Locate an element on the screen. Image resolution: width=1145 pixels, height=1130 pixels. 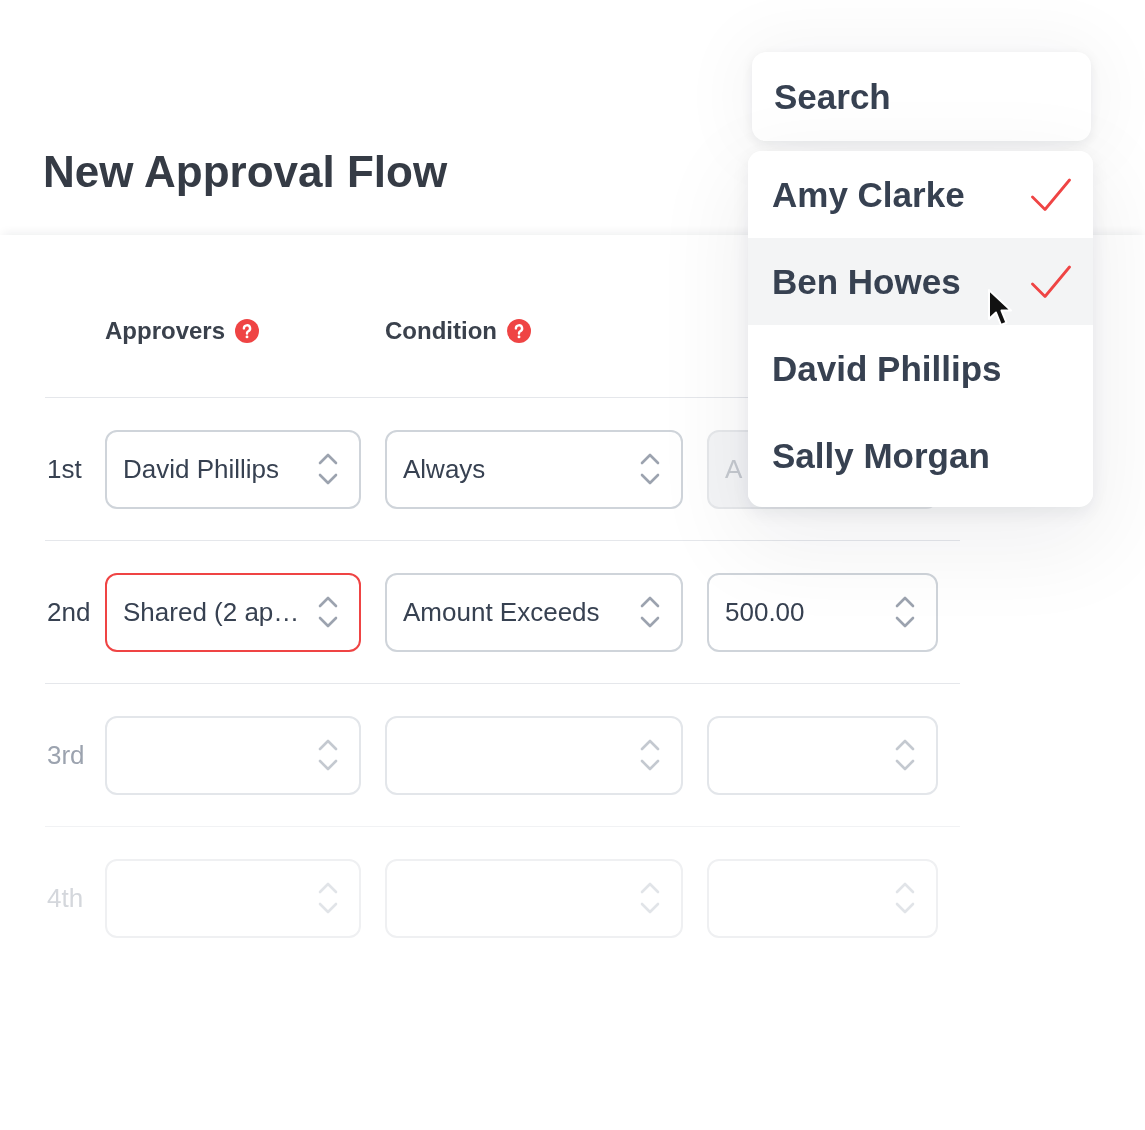
dropdown-option: David Phillips is located at coordinates (920, 368).